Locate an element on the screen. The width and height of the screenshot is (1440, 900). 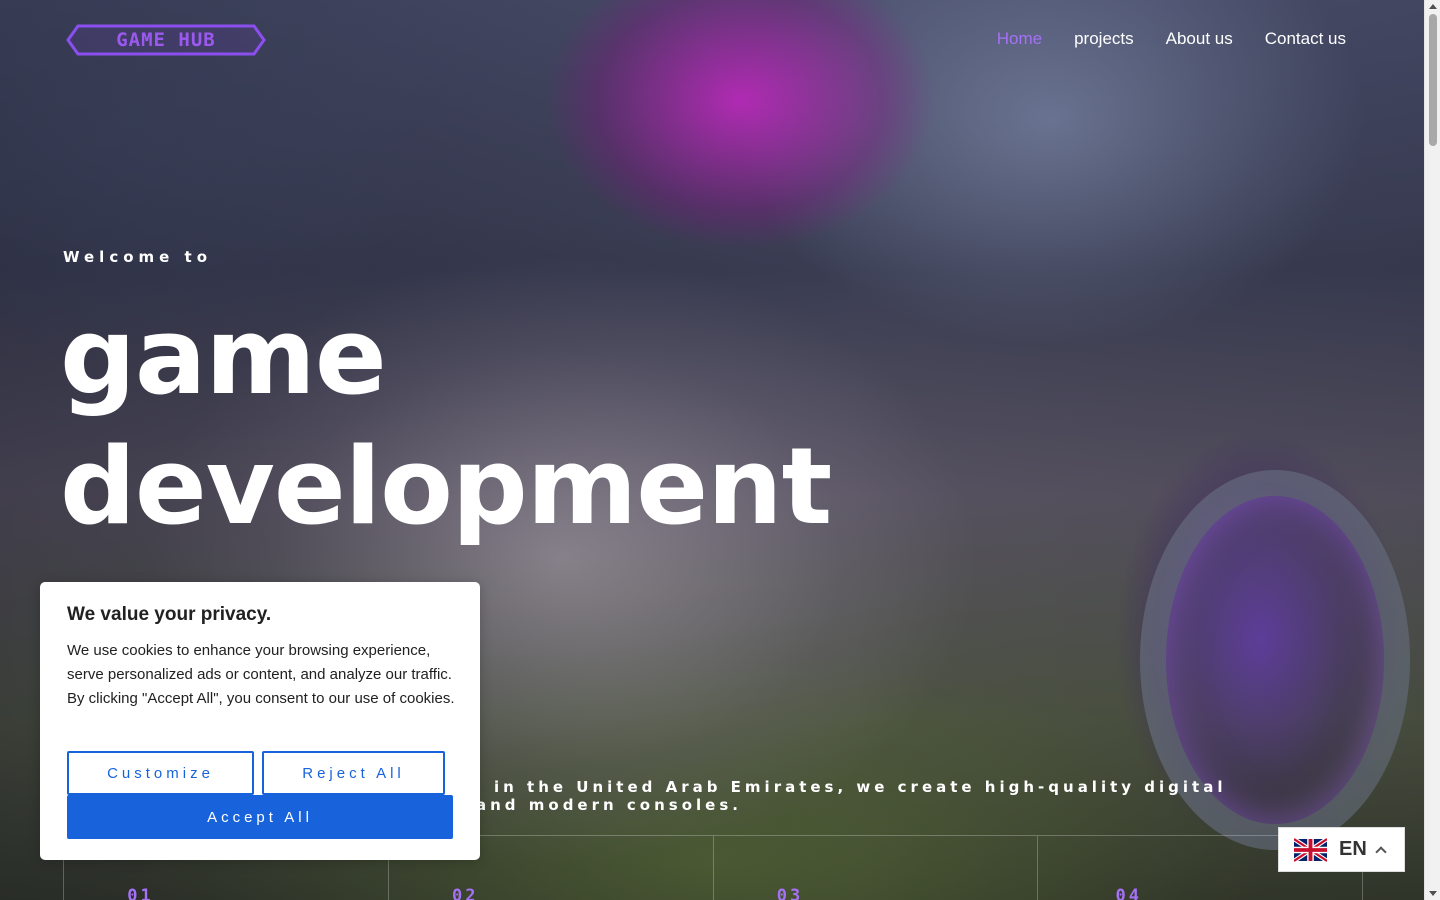
nav-item-projects: projects is located at coordinates (1104, 39).